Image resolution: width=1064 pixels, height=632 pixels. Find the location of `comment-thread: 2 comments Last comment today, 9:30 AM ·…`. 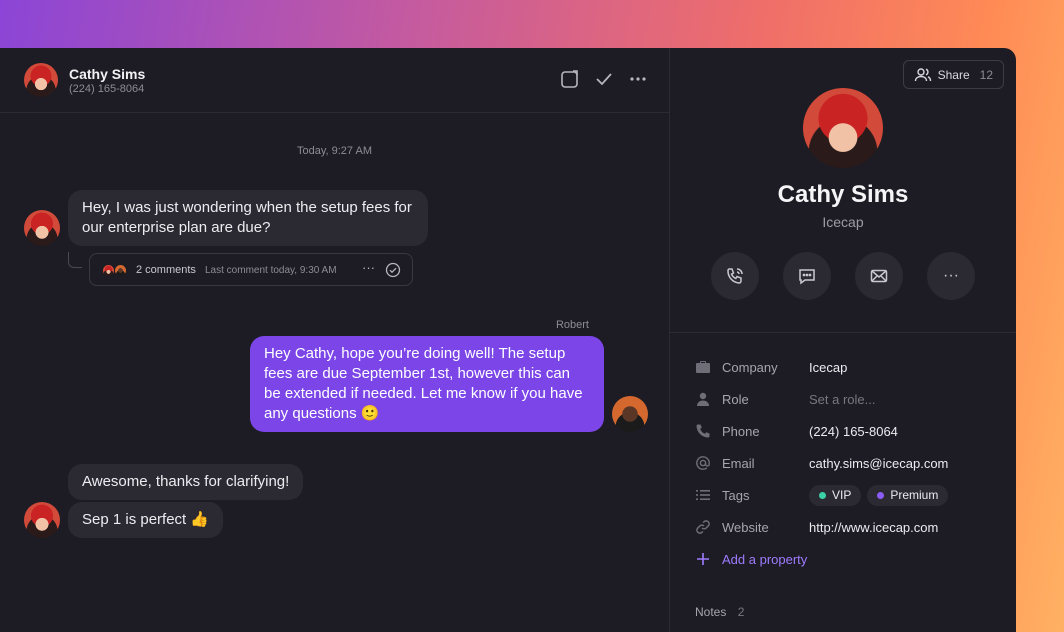

comment-thread: 2 comments Last comment today, 9:30 AM ·… is located at coordinates (251, 269).